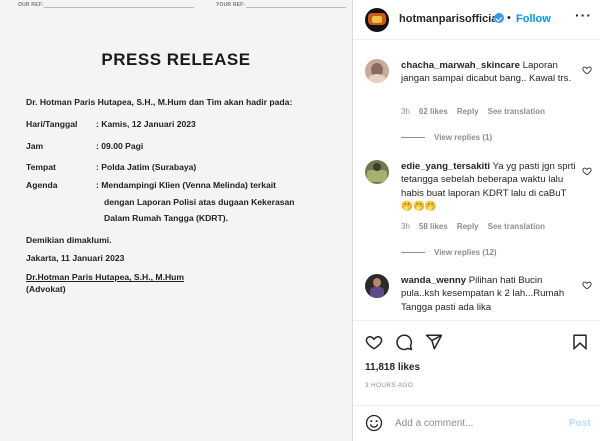 The height and width of the screenshot is (441, 600). Describe the element at coordinates (580, 423) in the screenshot. I see `post-comment-button: Post` at that location.